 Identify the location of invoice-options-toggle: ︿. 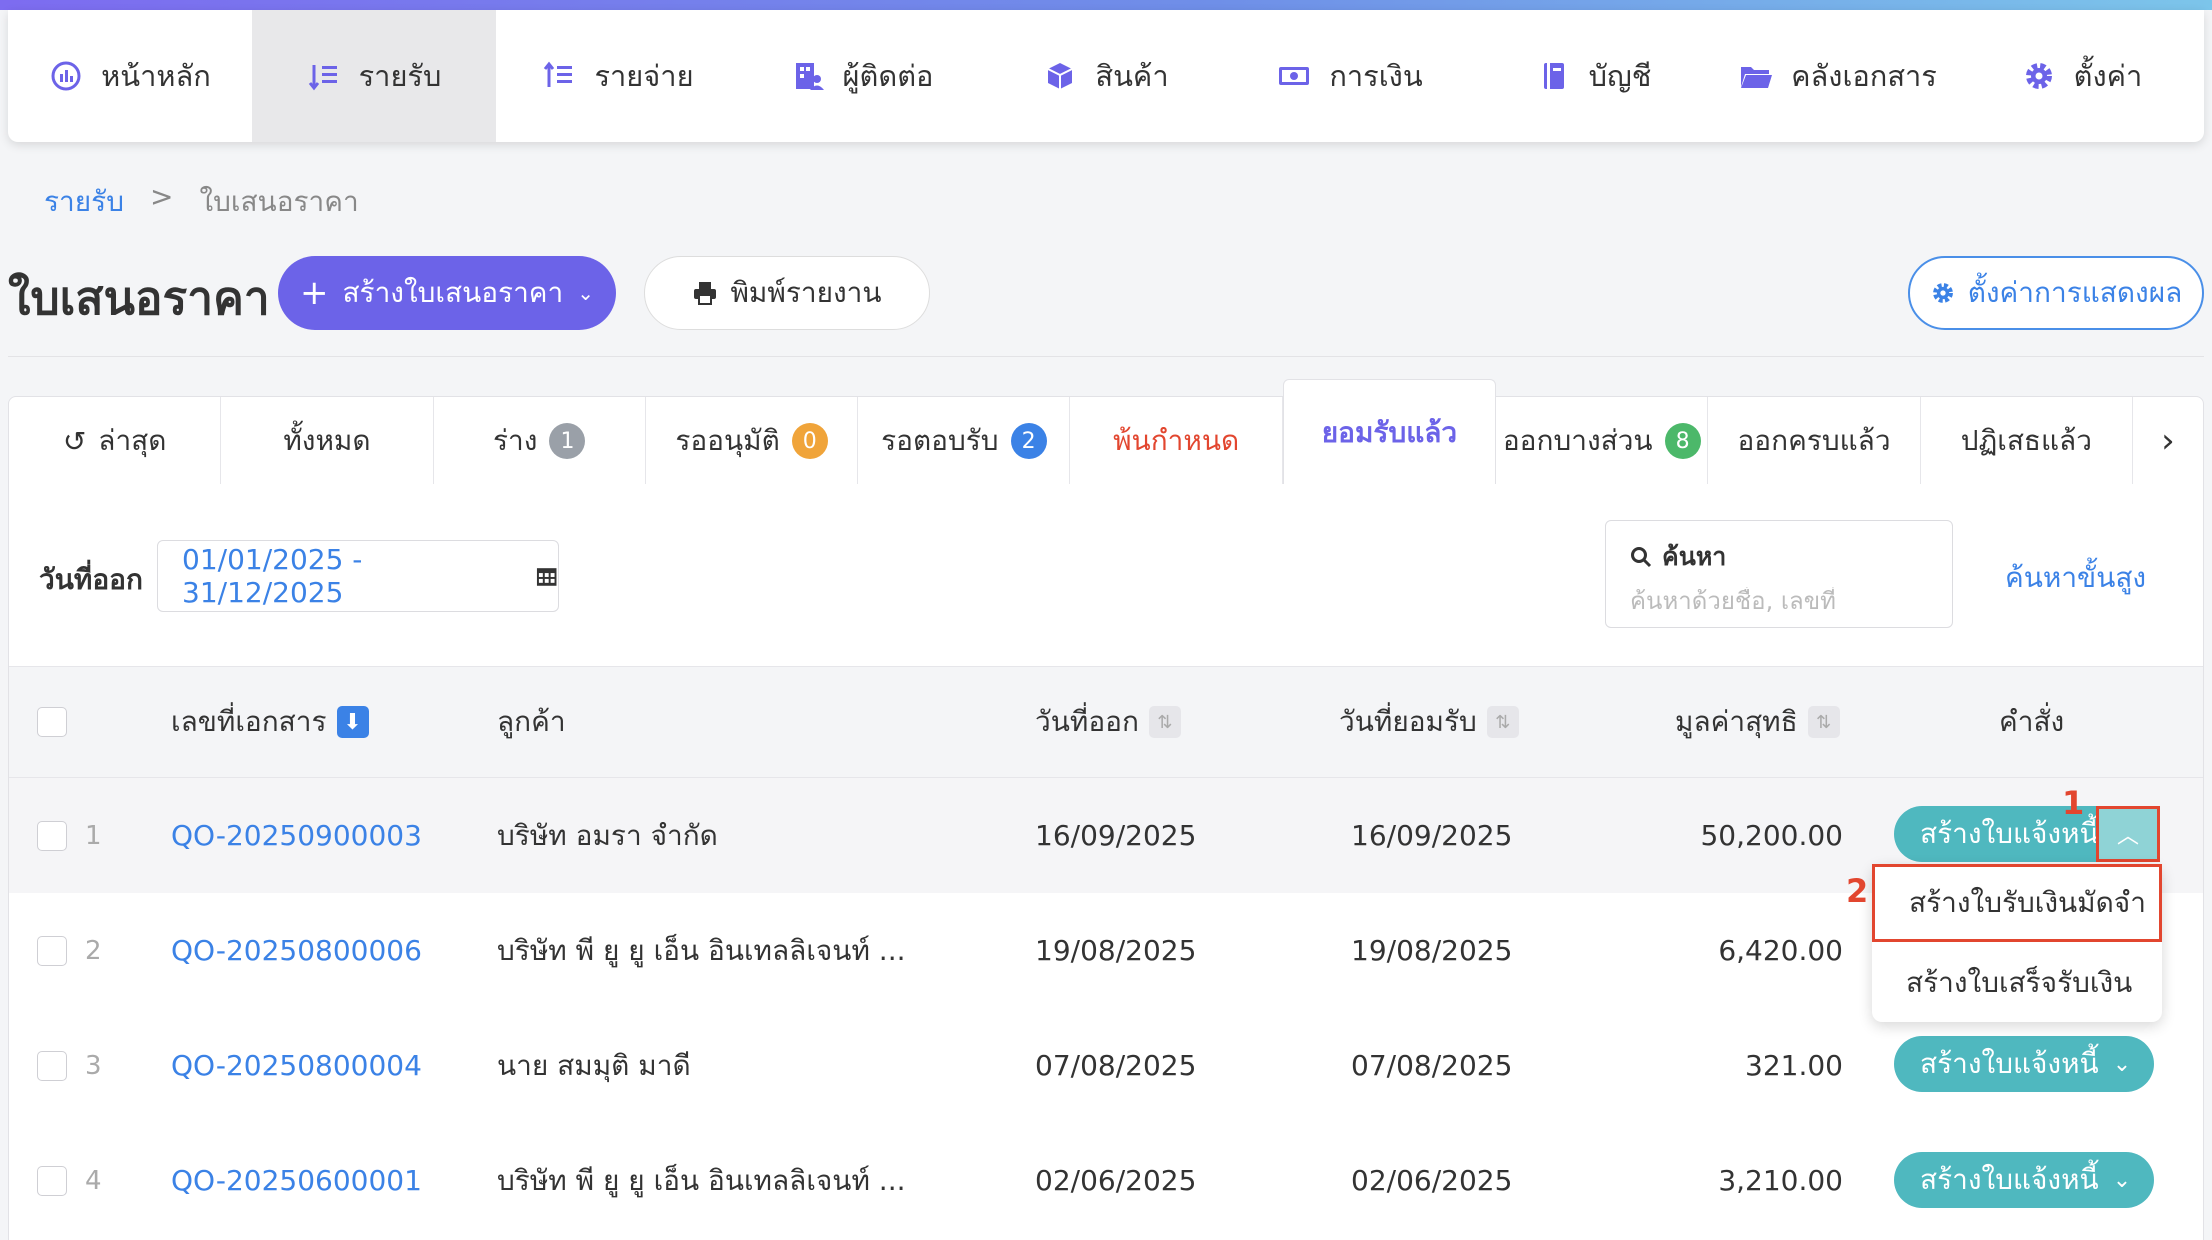
(2128, 834).